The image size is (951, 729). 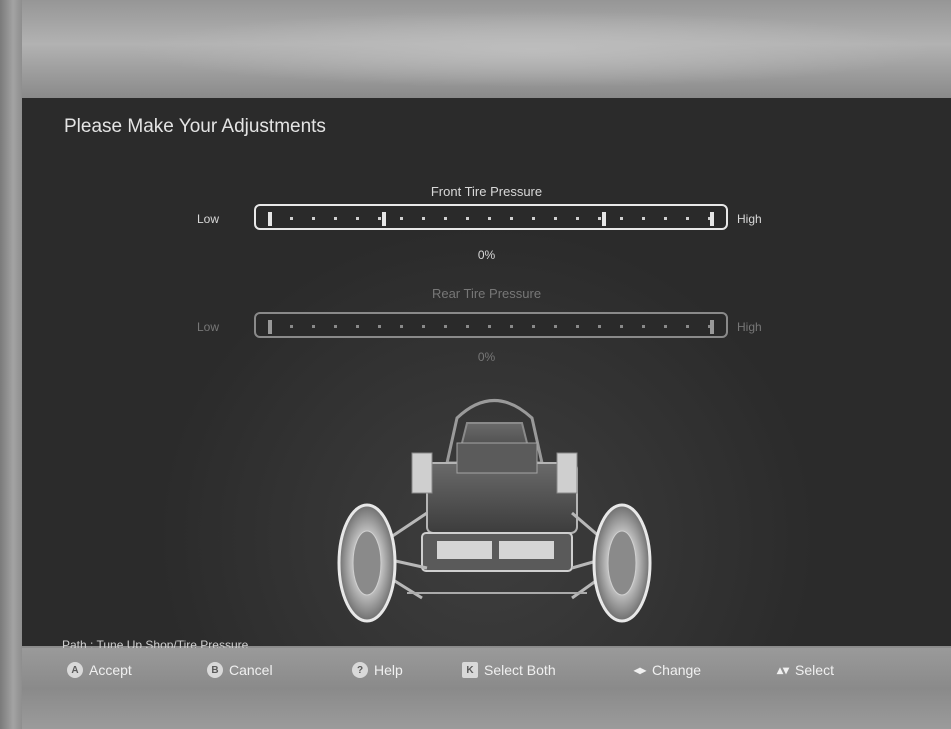 I want to click on front-tire-track, so click(x=491, y=217).